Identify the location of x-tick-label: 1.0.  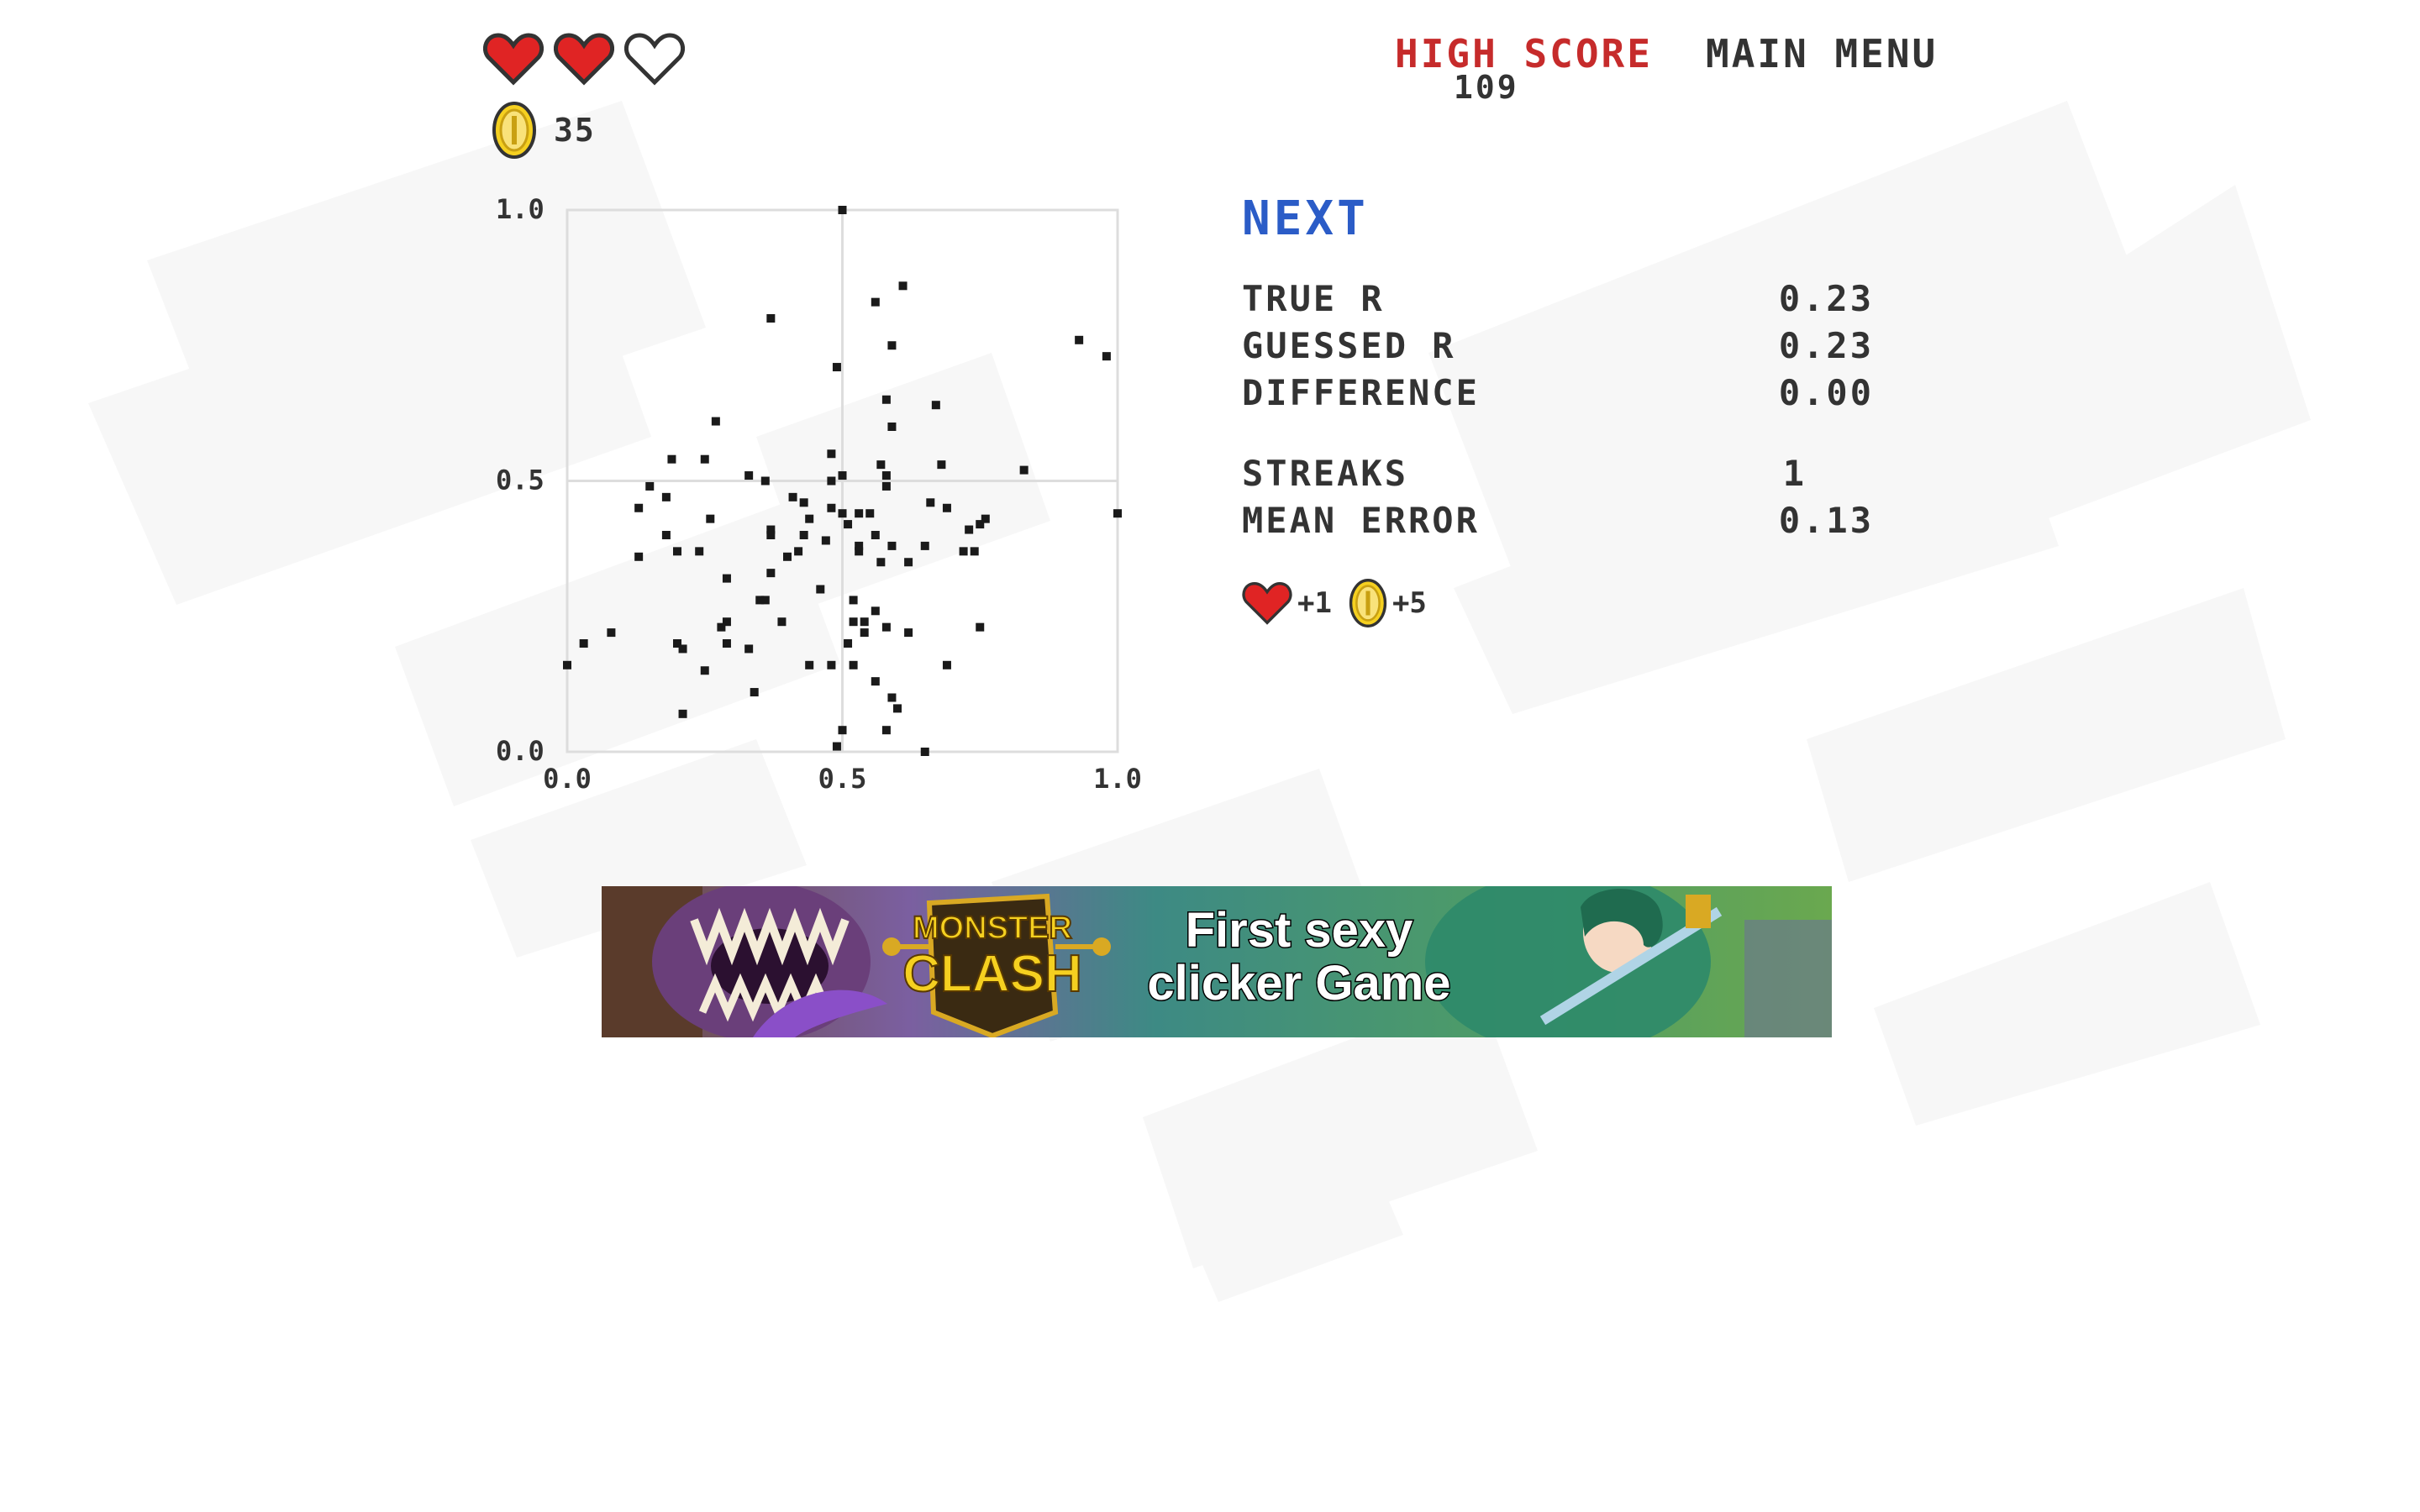
(1117, 779).